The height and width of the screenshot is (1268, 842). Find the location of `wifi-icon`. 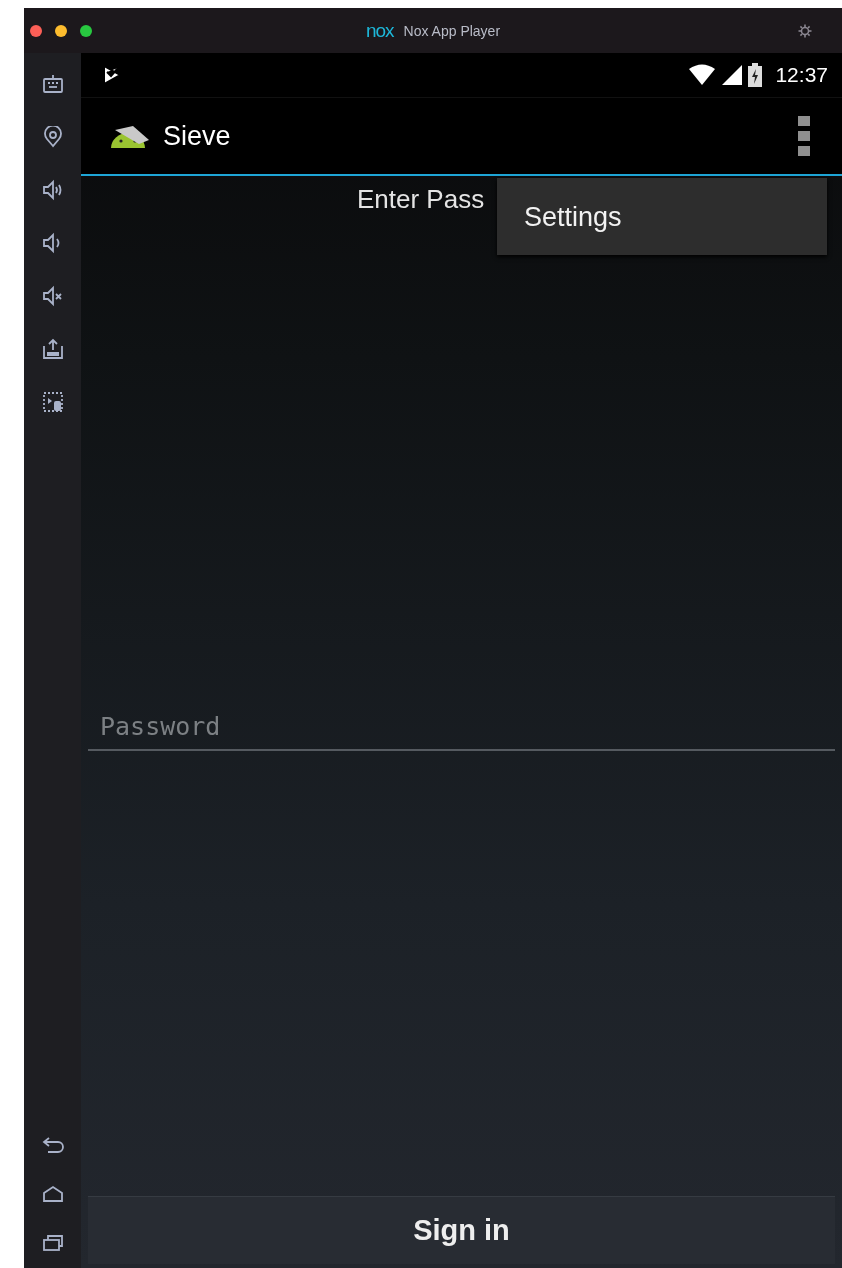

wifi-icon is located at coordinates (702, 75).